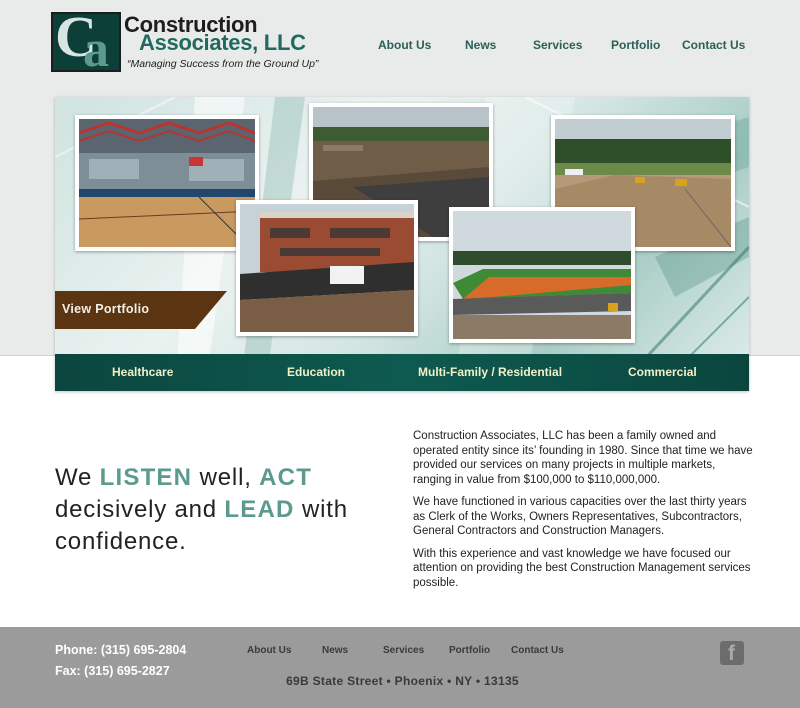 This screenshot has height=708, width=800. What do you see at coordinates (106, 309) in the screenshot?
I see `view-portfolio-label: View Portfolio` at bounding box center [106, 309].